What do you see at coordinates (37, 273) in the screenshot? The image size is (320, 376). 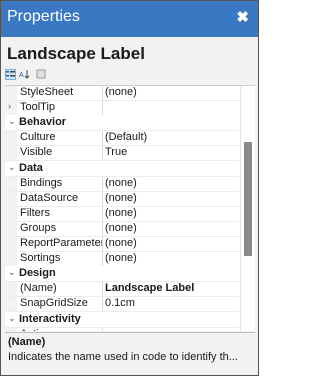 I see `category-label: Design` at bounding box center [37, 273].